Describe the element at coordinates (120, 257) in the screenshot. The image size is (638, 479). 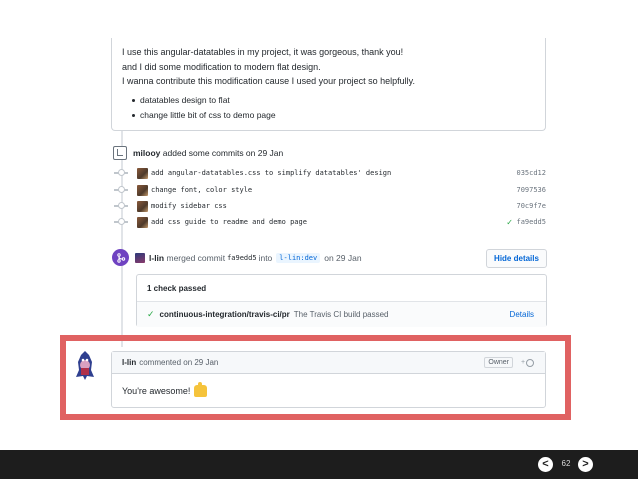
I see `merge-icon` at that location.